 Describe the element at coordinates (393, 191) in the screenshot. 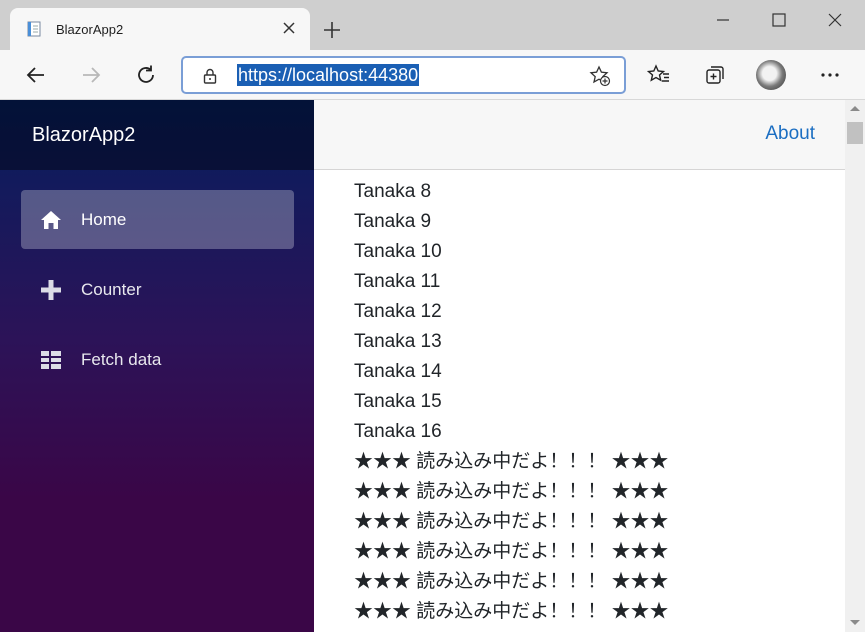

I see `list-item: Tanaka 8` at that location.